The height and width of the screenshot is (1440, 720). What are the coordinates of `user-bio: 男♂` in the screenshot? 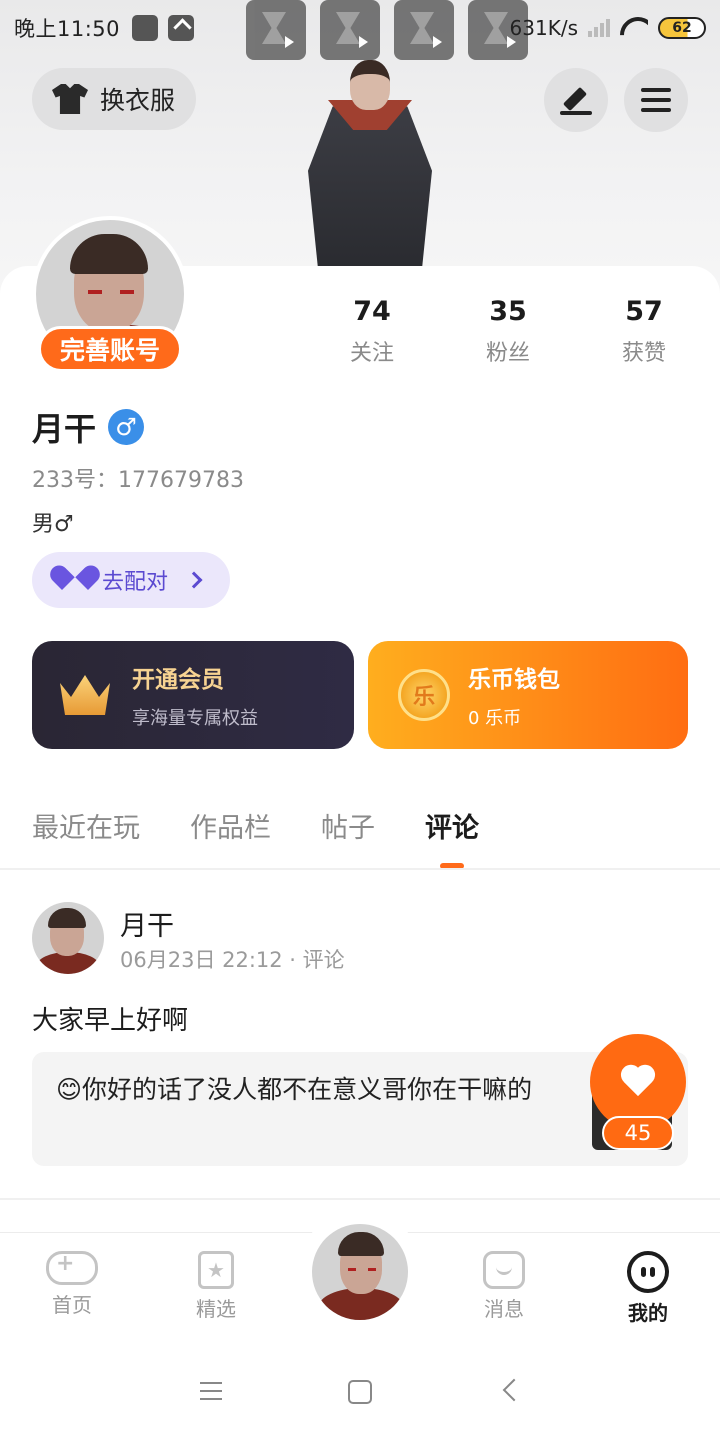 It's located at (53, 524).